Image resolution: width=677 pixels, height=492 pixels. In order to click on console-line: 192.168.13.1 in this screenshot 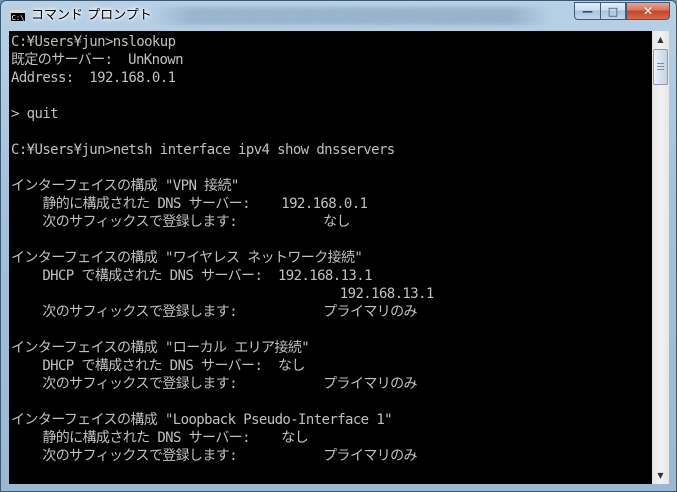, I will do `click(223, 294)`.